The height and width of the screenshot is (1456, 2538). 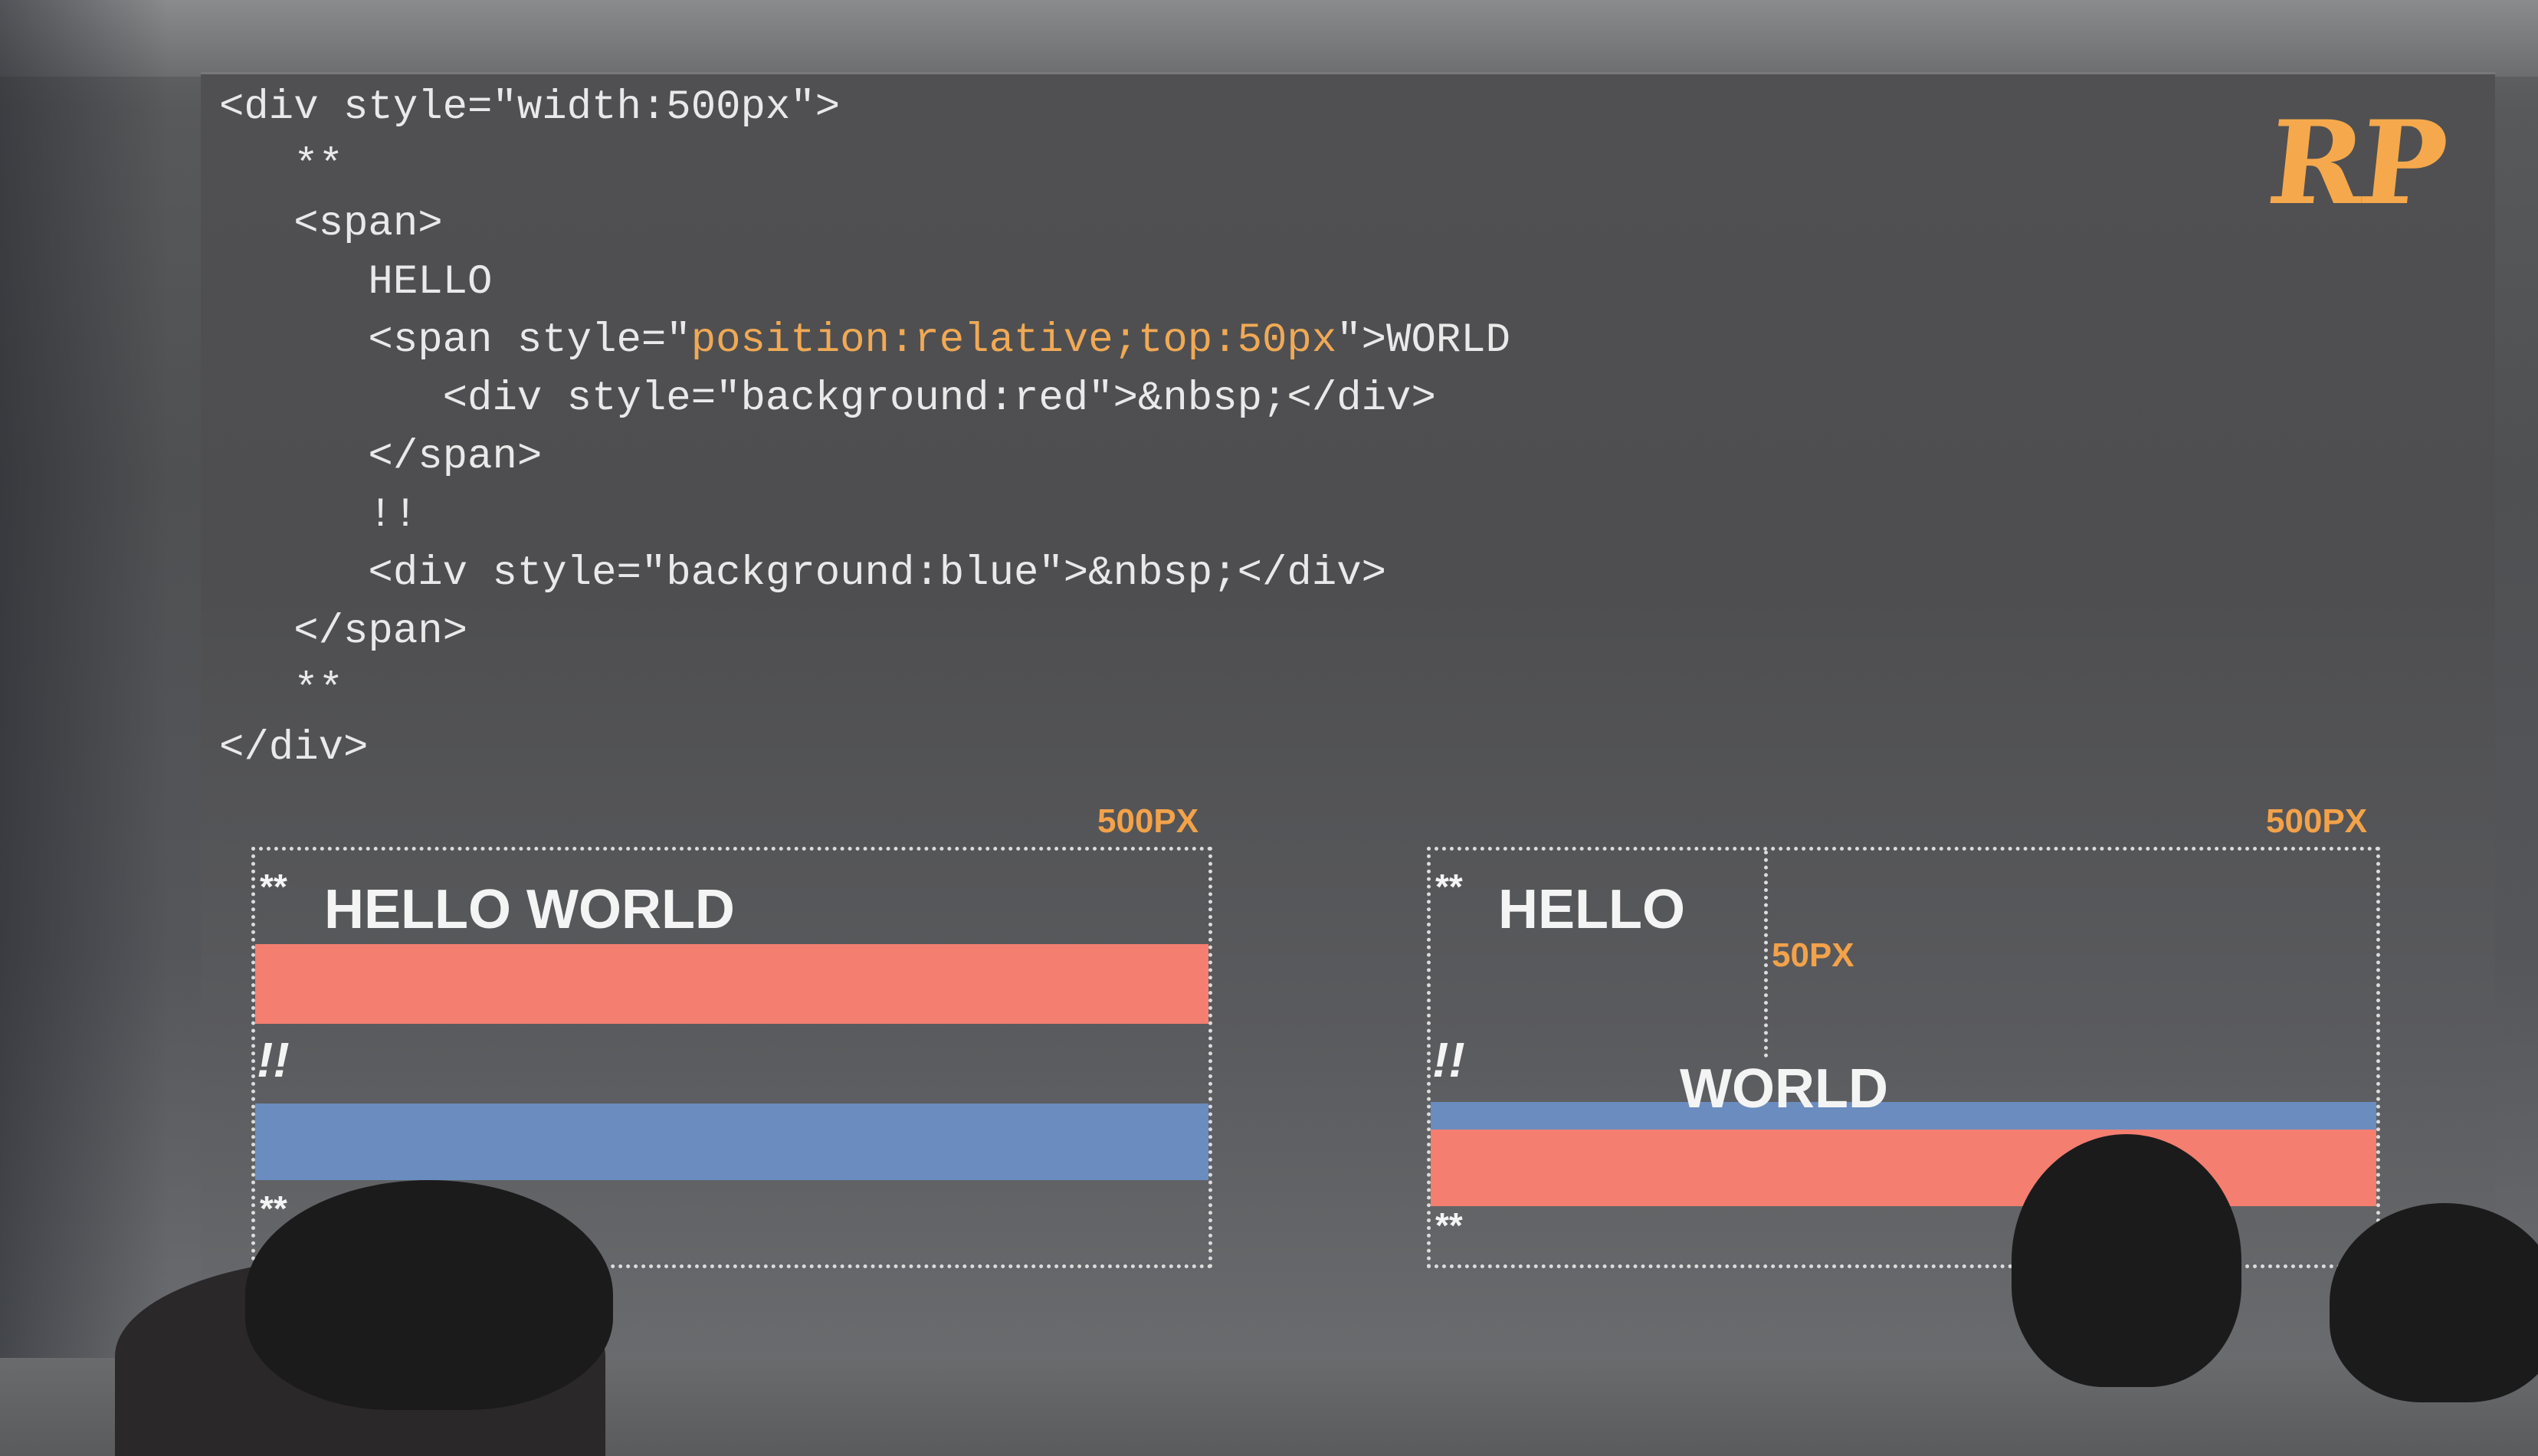 I want to click on code-line-4: HELLO, so click(x=356, y=282).